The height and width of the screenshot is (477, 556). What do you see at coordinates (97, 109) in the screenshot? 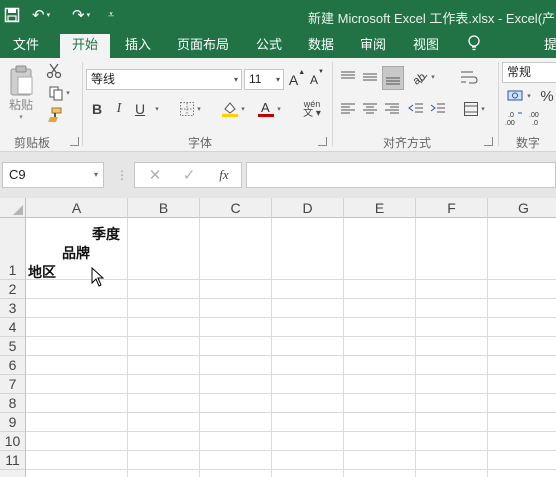
I see `bold-button: B` at bounding box center [97, 109].